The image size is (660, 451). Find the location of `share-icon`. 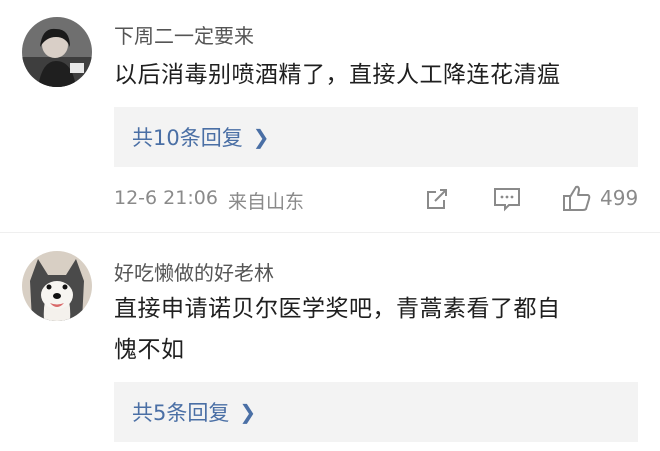

share-icon is located at coordinates (437, 199).